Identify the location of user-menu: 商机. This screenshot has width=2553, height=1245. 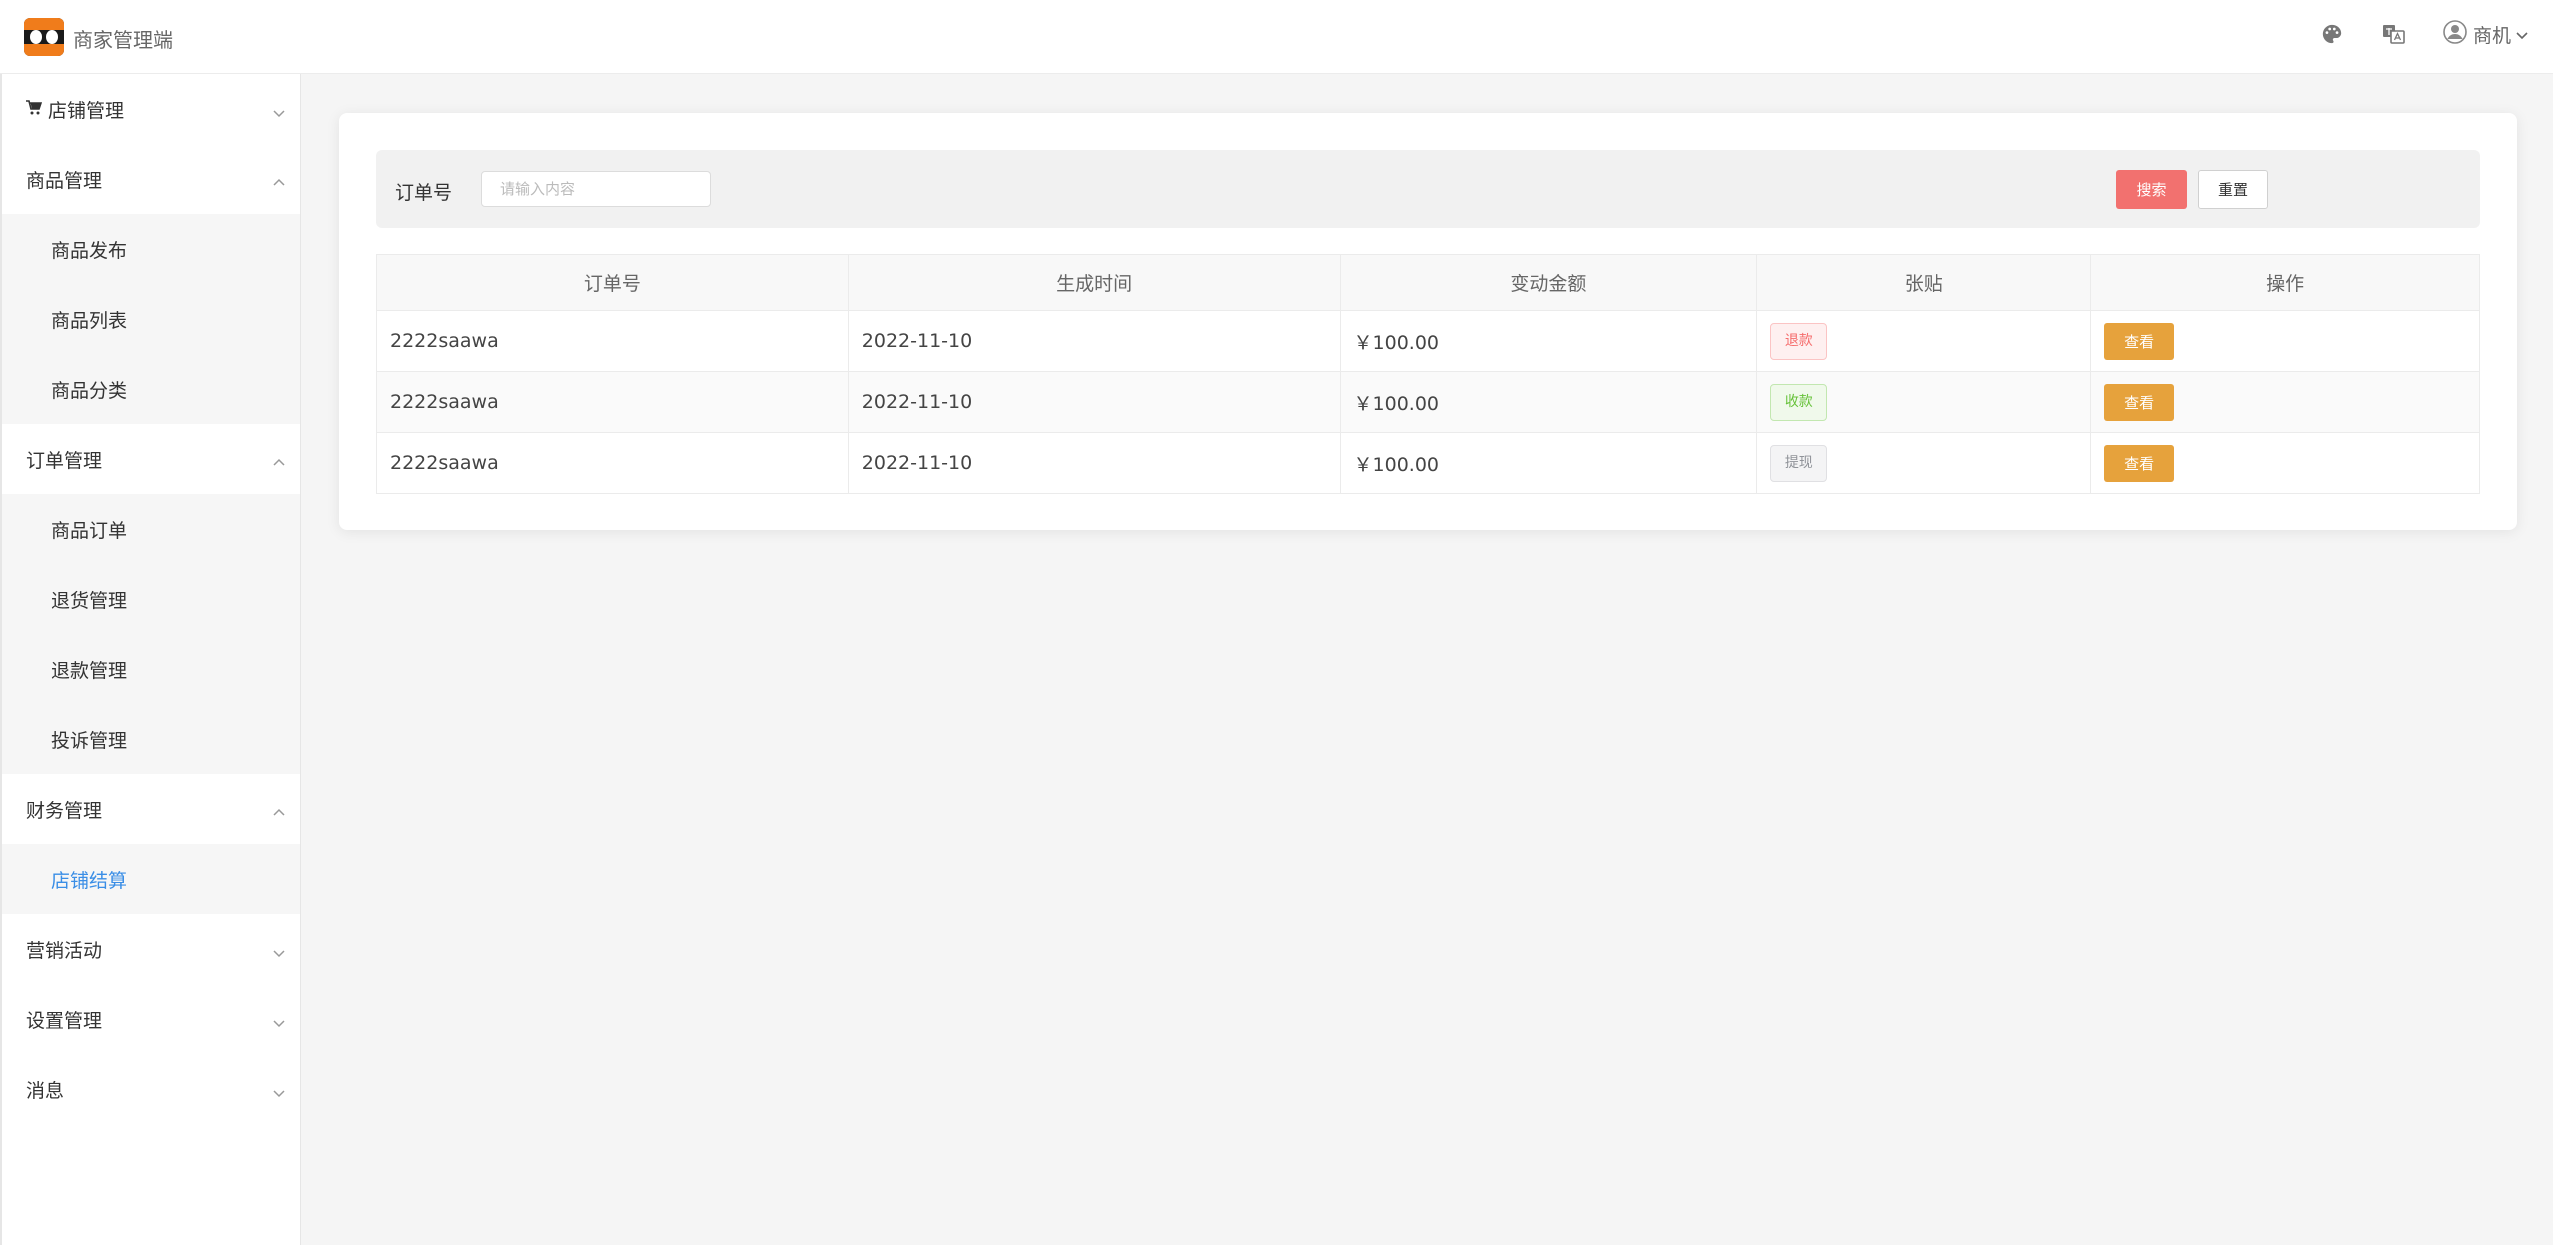
(2486, 34).